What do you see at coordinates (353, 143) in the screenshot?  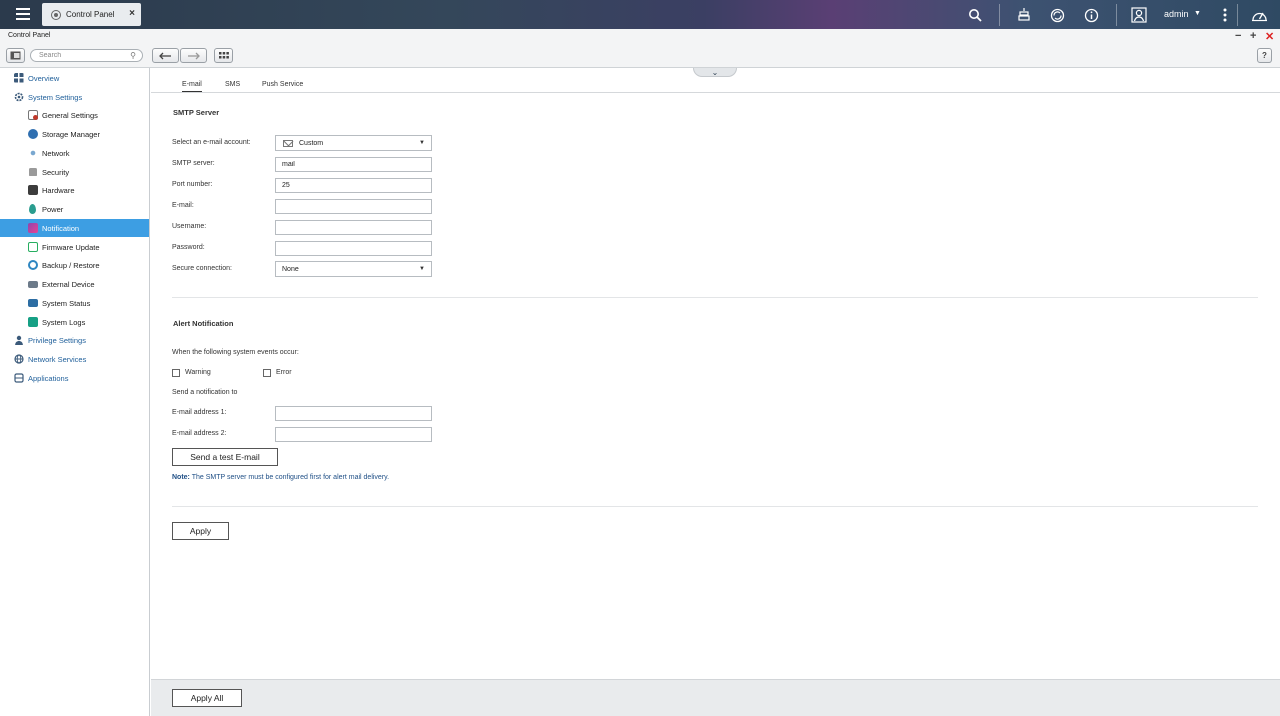 I see `email-account-select: Custom ▼` at bounding box center [353, 143].